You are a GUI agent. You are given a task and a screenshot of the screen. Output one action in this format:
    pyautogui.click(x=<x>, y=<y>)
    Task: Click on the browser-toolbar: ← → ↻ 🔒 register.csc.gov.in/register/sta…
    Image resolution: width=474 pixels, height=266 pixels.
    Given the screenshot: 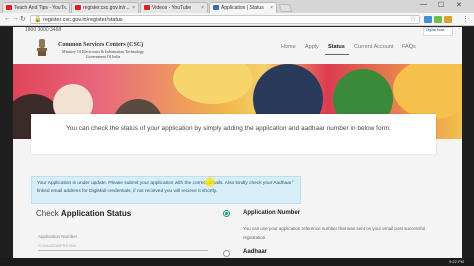 What is the action you would take?
    pyautogui.click(x=237, y=19)
    